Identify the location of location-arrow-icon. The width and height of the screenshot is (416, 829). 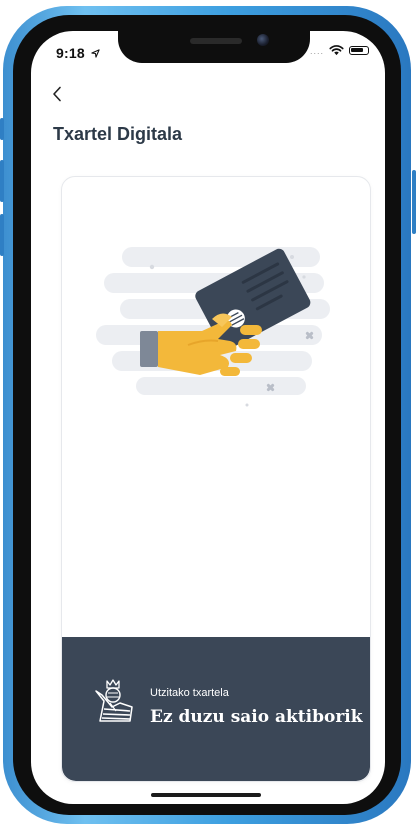
(95, 53).